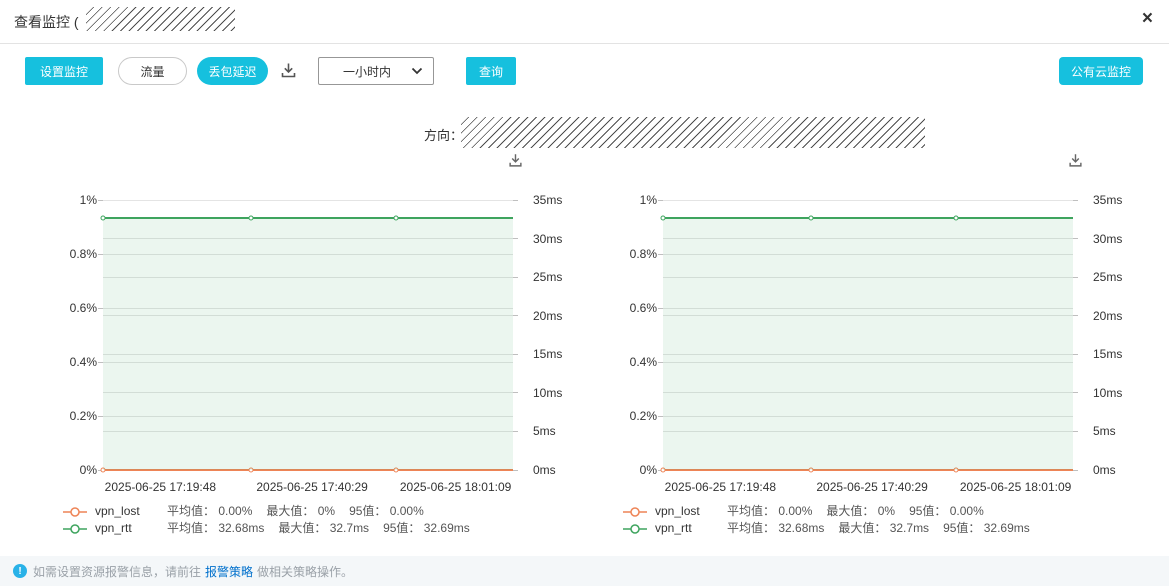 Image resolution: width=1169 pixels, height=586 pixels. I want to click on footer-text-after: 做相关策略操作。, so click(305, 571).